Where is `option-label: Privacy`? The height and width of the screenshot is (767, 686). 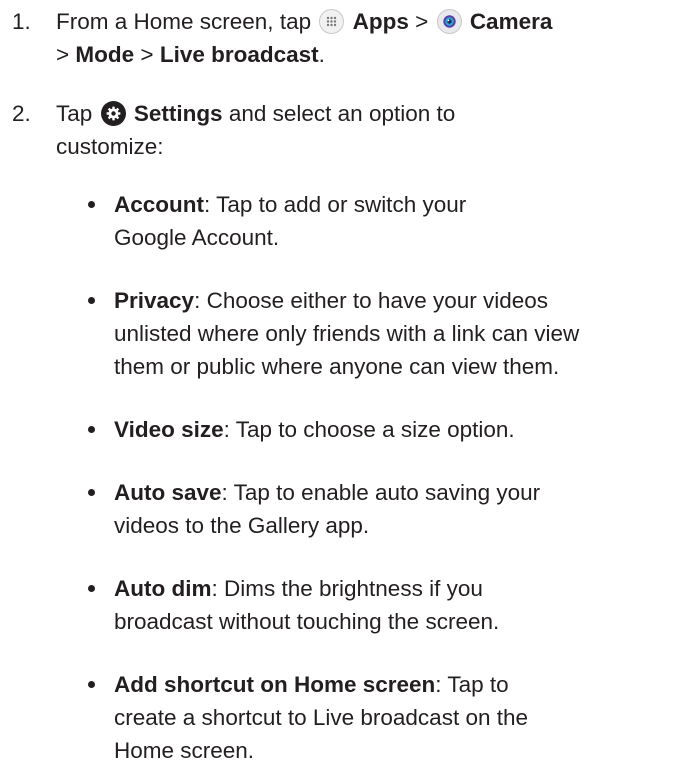 option-label: Privacy is located at coordinates (154, 300).